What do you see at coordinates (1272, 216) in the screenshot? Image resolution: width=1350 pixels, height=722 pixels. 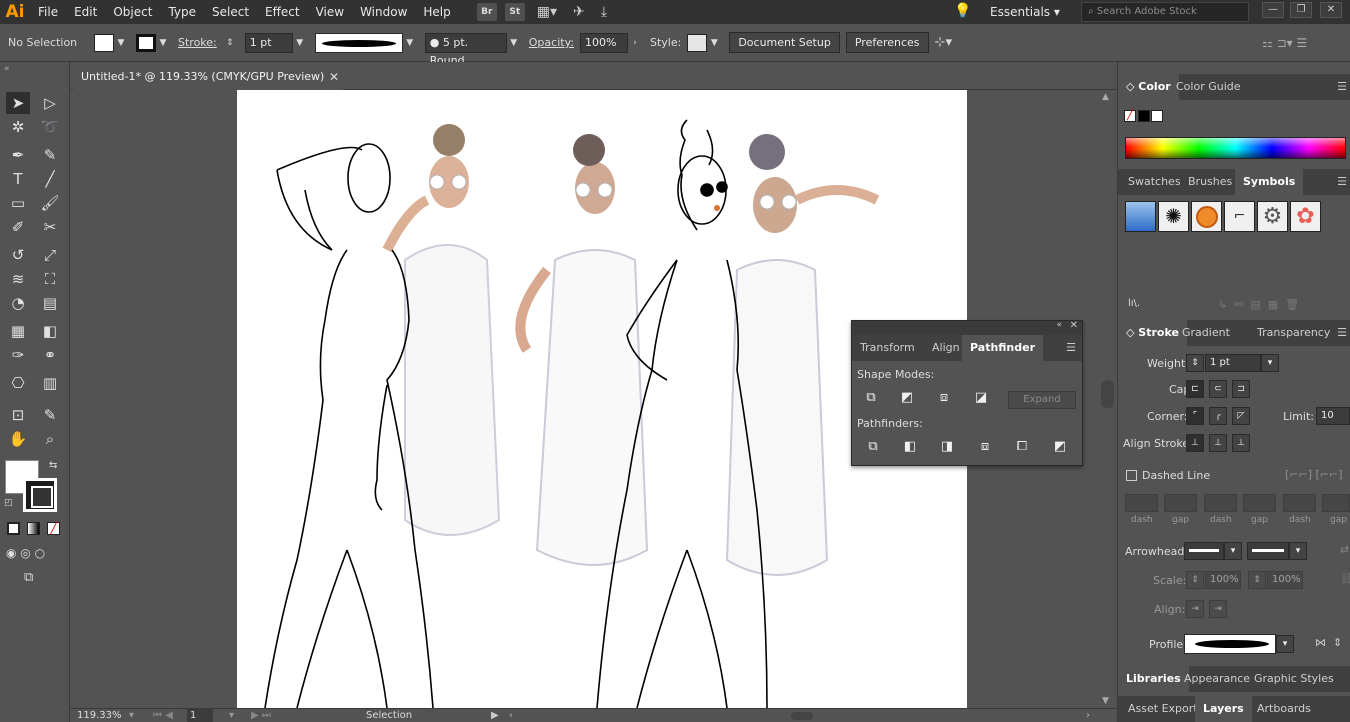 I see `symbol-wreath: ⚙` at bounding box center [1272, 216].